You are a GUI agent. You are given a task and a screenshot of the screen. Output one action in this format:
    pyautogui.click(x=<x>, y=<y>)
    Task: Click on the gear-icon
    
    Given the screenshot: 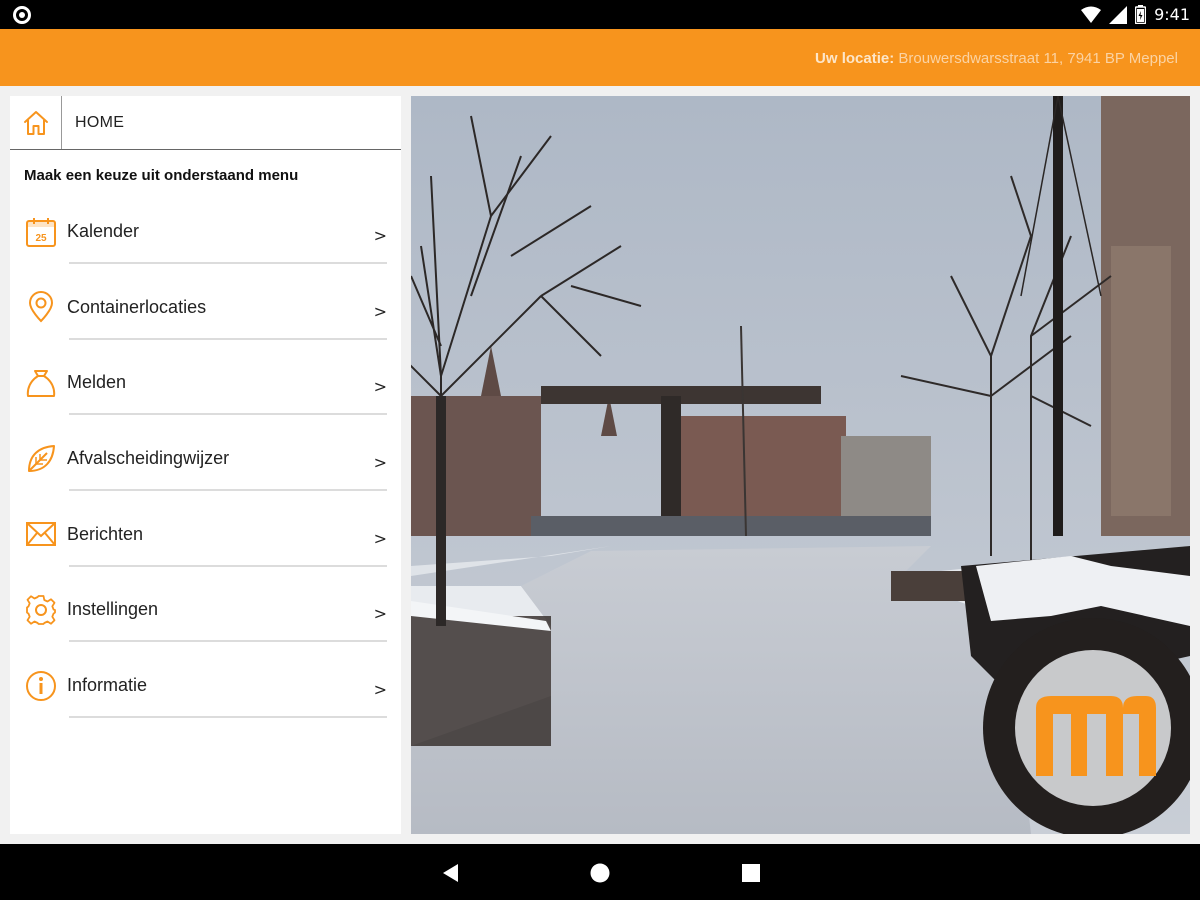 What is the action you would take?
    pyautogui.click(x=40, y=609)
    